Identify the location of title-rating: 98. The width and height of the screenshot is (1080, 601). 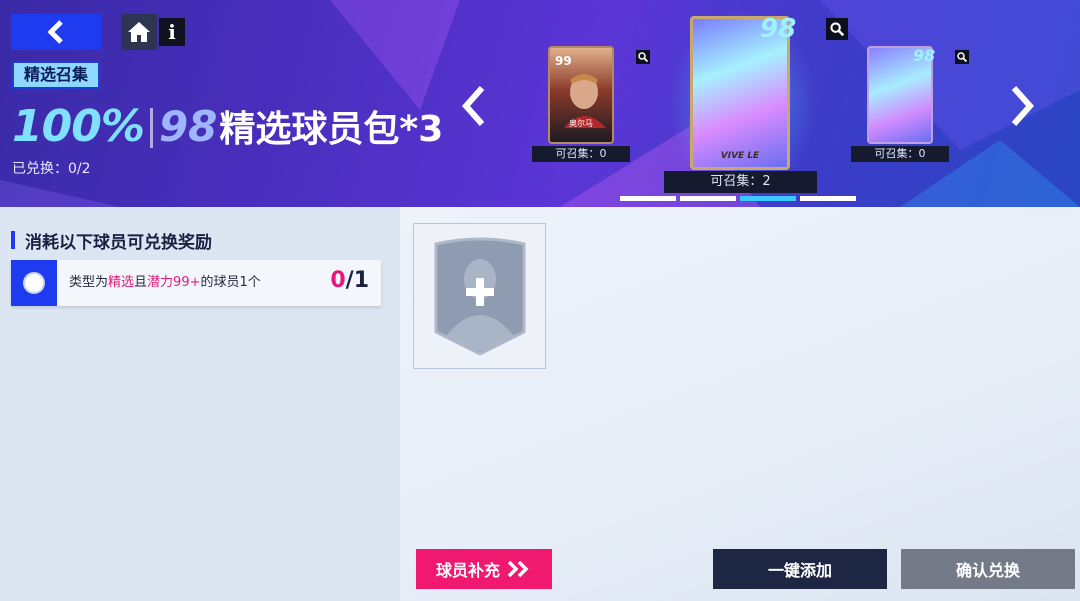
(188, 126).